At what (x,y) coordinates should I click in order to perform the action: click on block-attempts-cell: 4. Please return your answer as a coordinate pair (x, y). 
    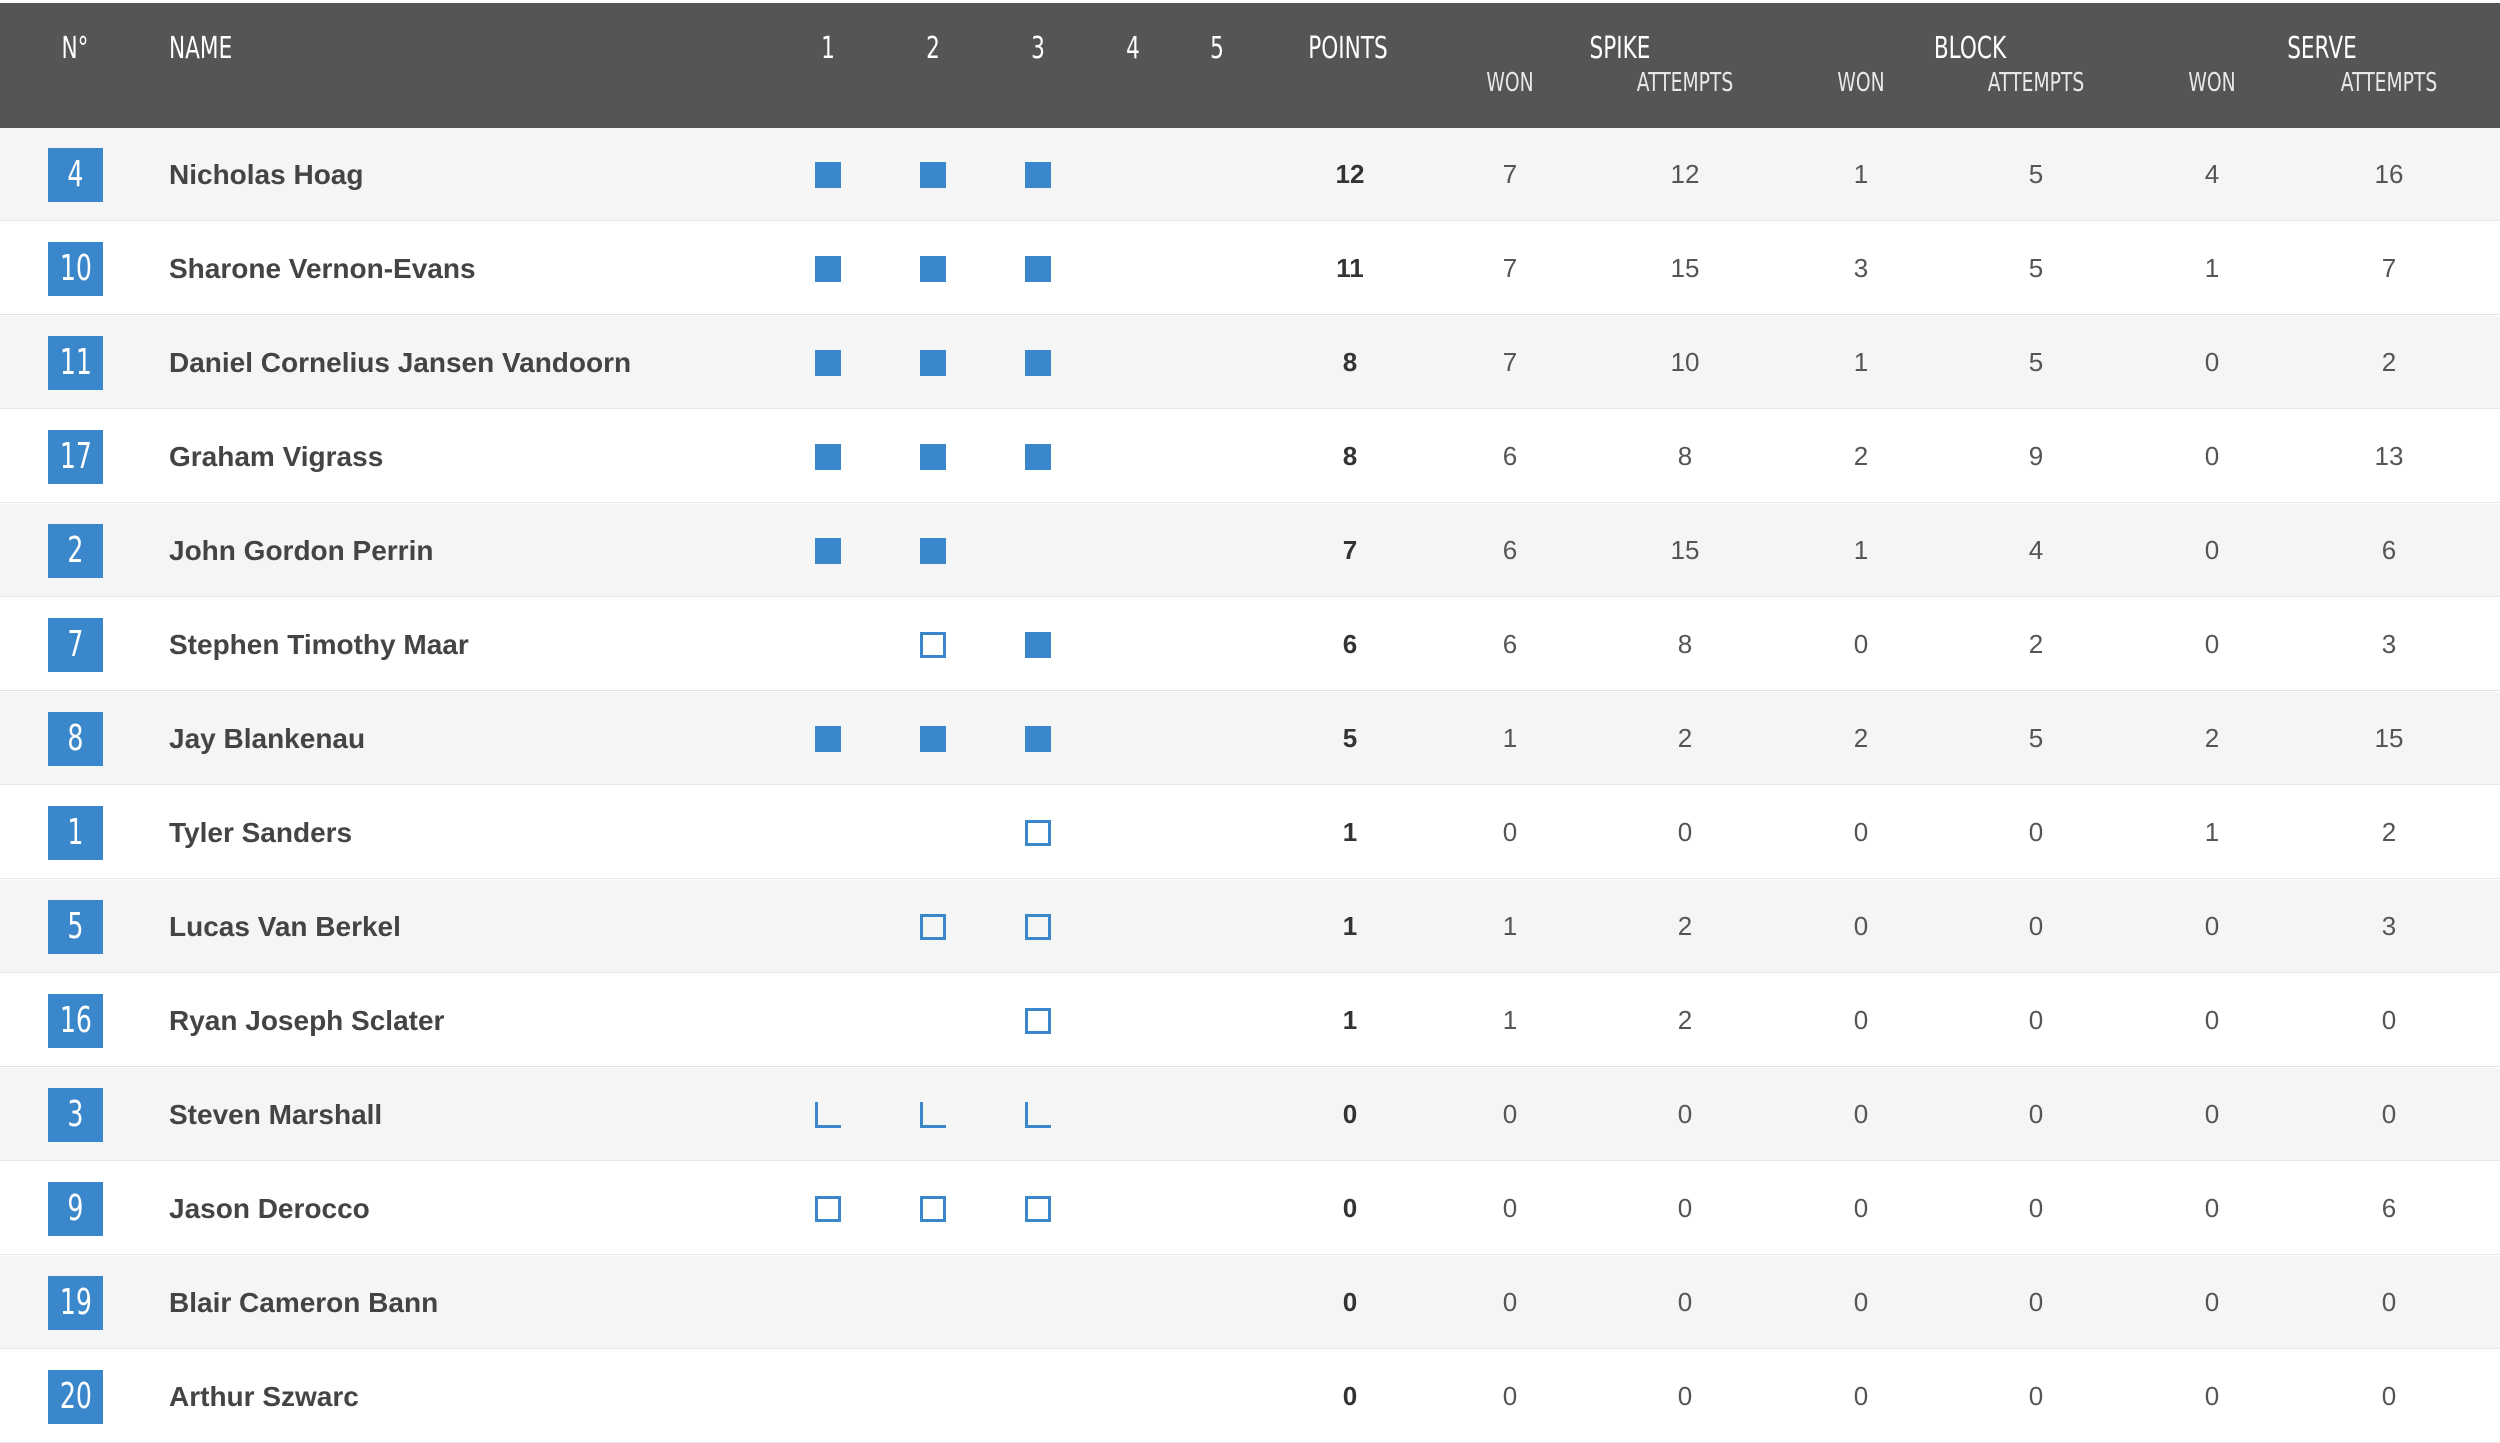
    Looking at the image, I should click on (2036, 550).